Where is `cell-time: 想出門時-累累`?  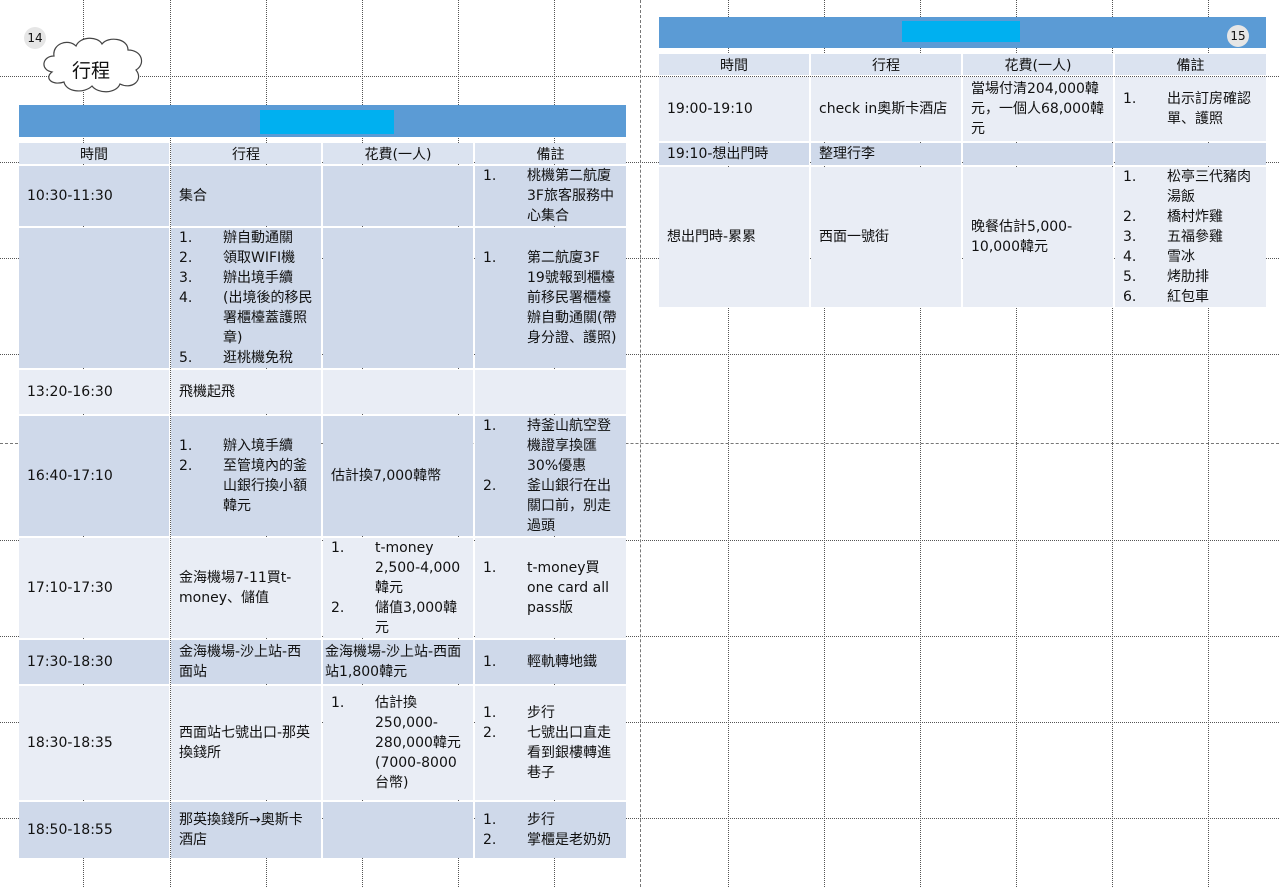 cell-time: 想出門時-累累 is located at coordinates (734, 237).